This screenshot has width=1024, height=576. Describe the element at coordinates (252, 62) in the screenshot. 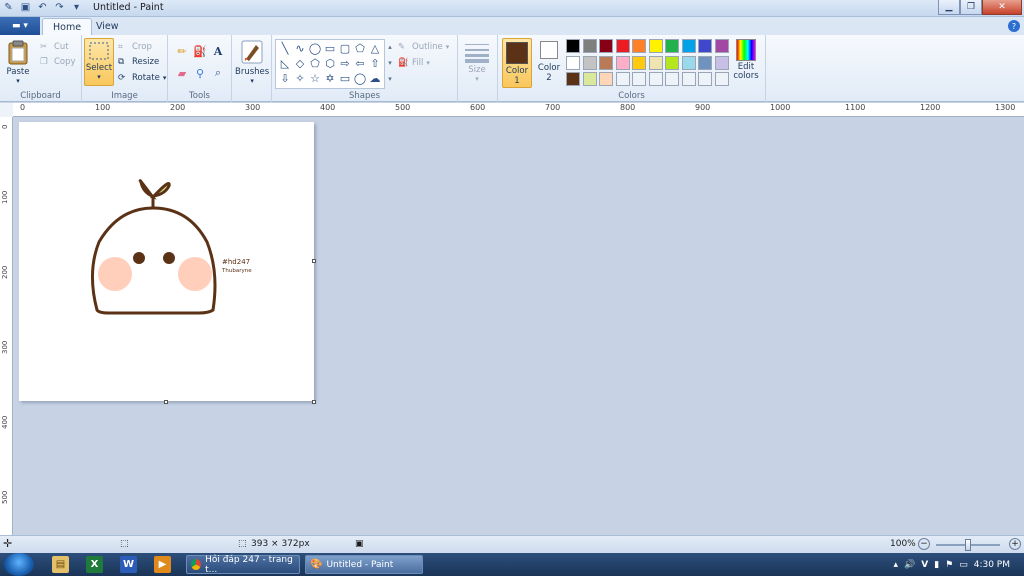

I see `brushes-button: Brushes ▾` at that location.